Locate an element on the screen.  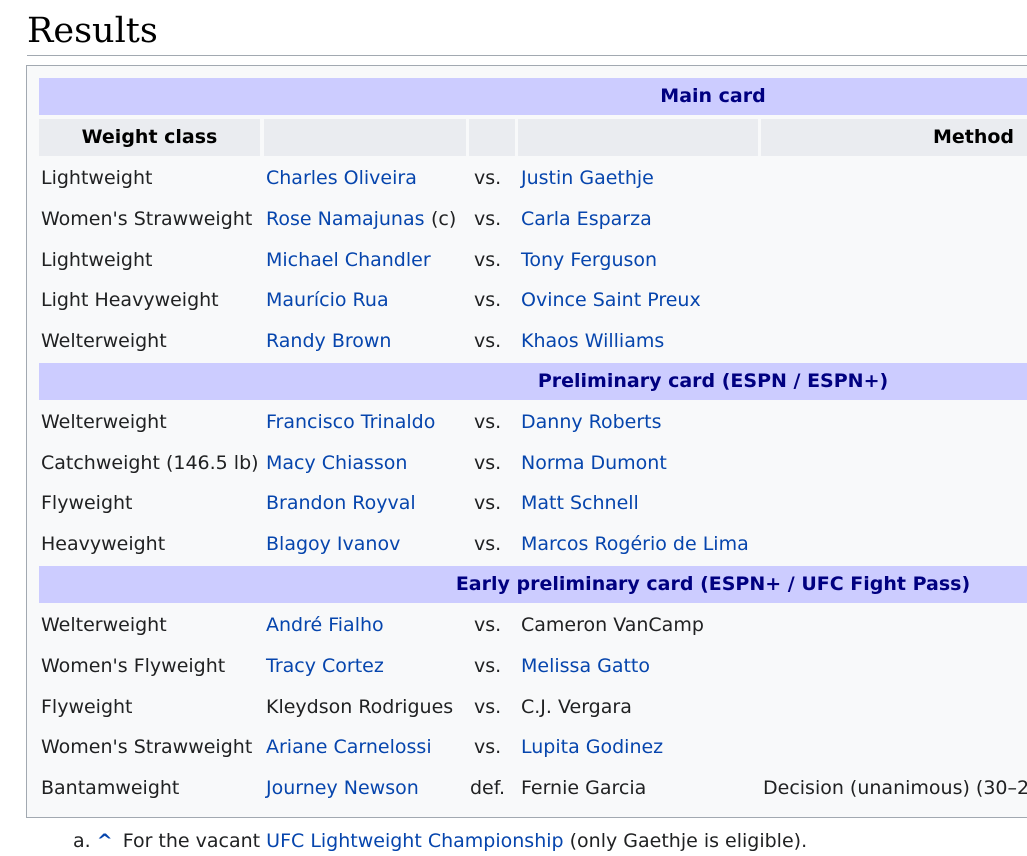
winner-name: André Fialho is located at coordinates (325, 625).